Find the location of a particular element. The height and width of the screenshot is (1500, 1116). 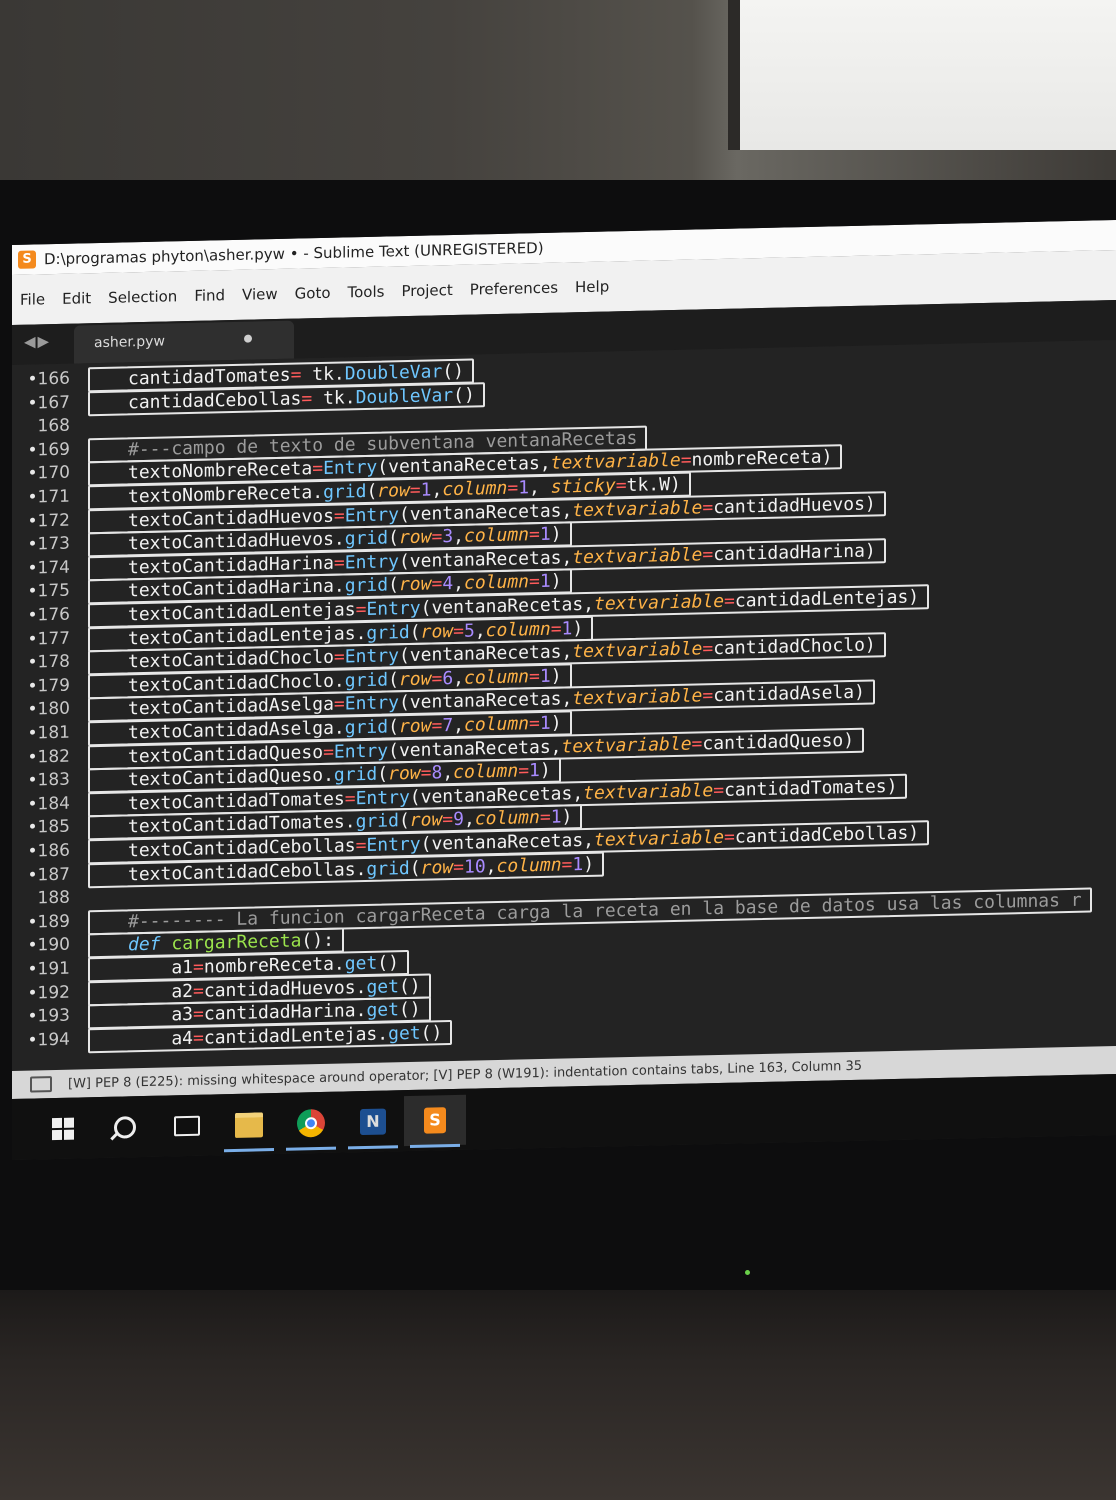

chrome-button is located at coordinates (311, 1123).